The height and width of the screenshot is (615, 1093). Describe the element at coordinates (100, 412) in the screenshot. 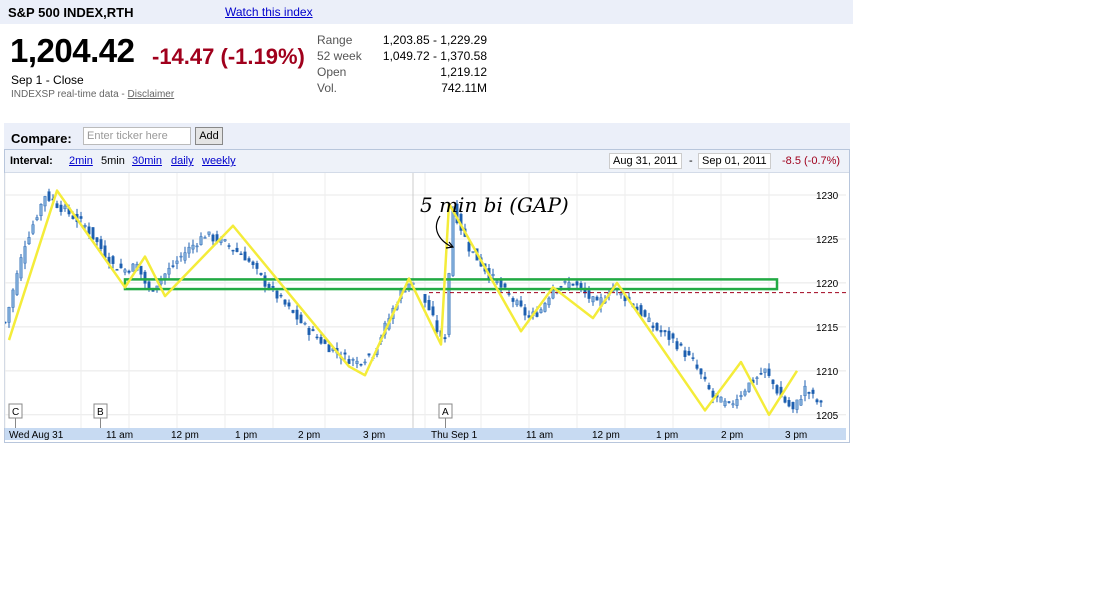

I see `event-marker-label: B` at that location.